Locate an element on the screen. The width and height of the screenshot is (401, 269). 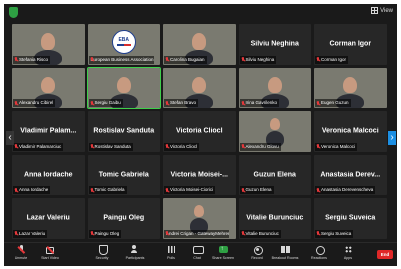
participant-name: Andrei Crigan - GatewayMehrenr is located at coordinates (198, 233).